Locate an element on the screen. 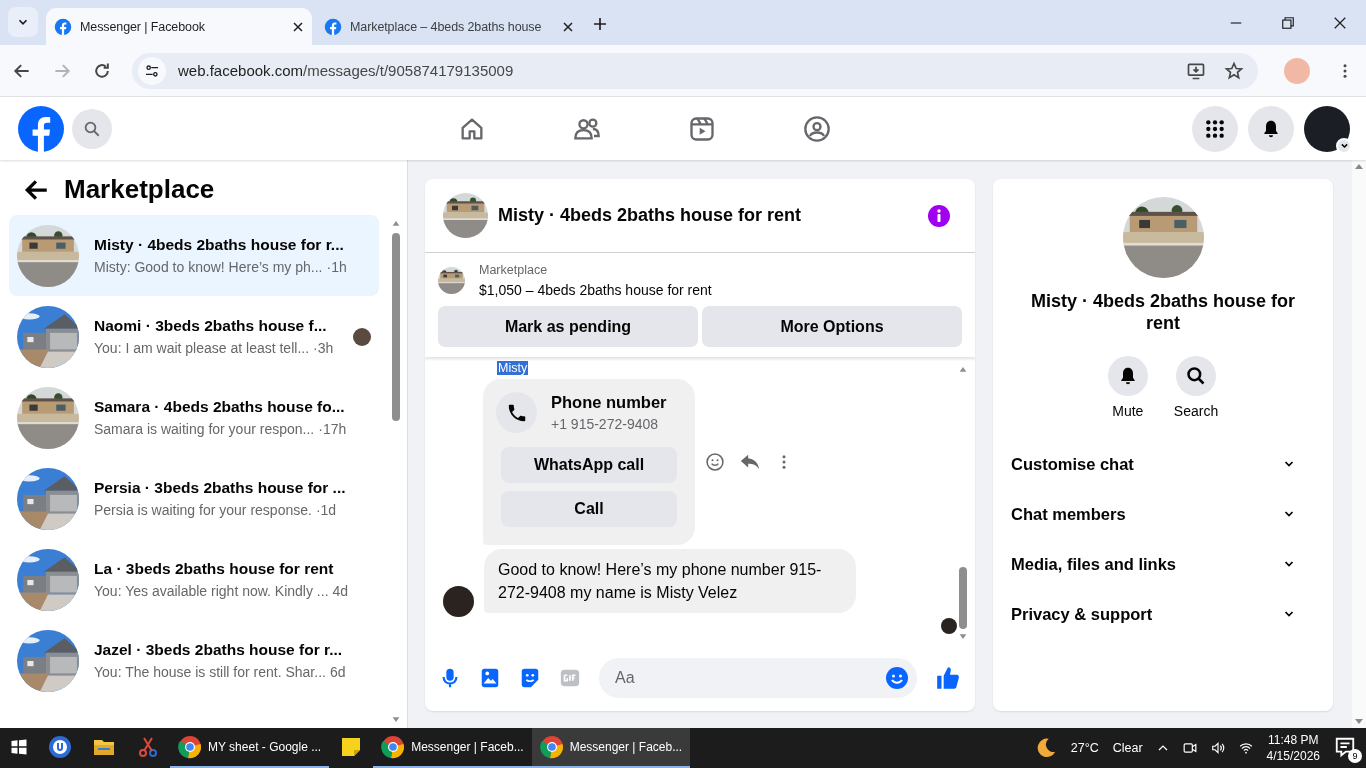  conversation-item: Jazel · 3beds 2baths house for r... You: The house is still for rent. Shar... 6d is located at coordinates (194, 660).